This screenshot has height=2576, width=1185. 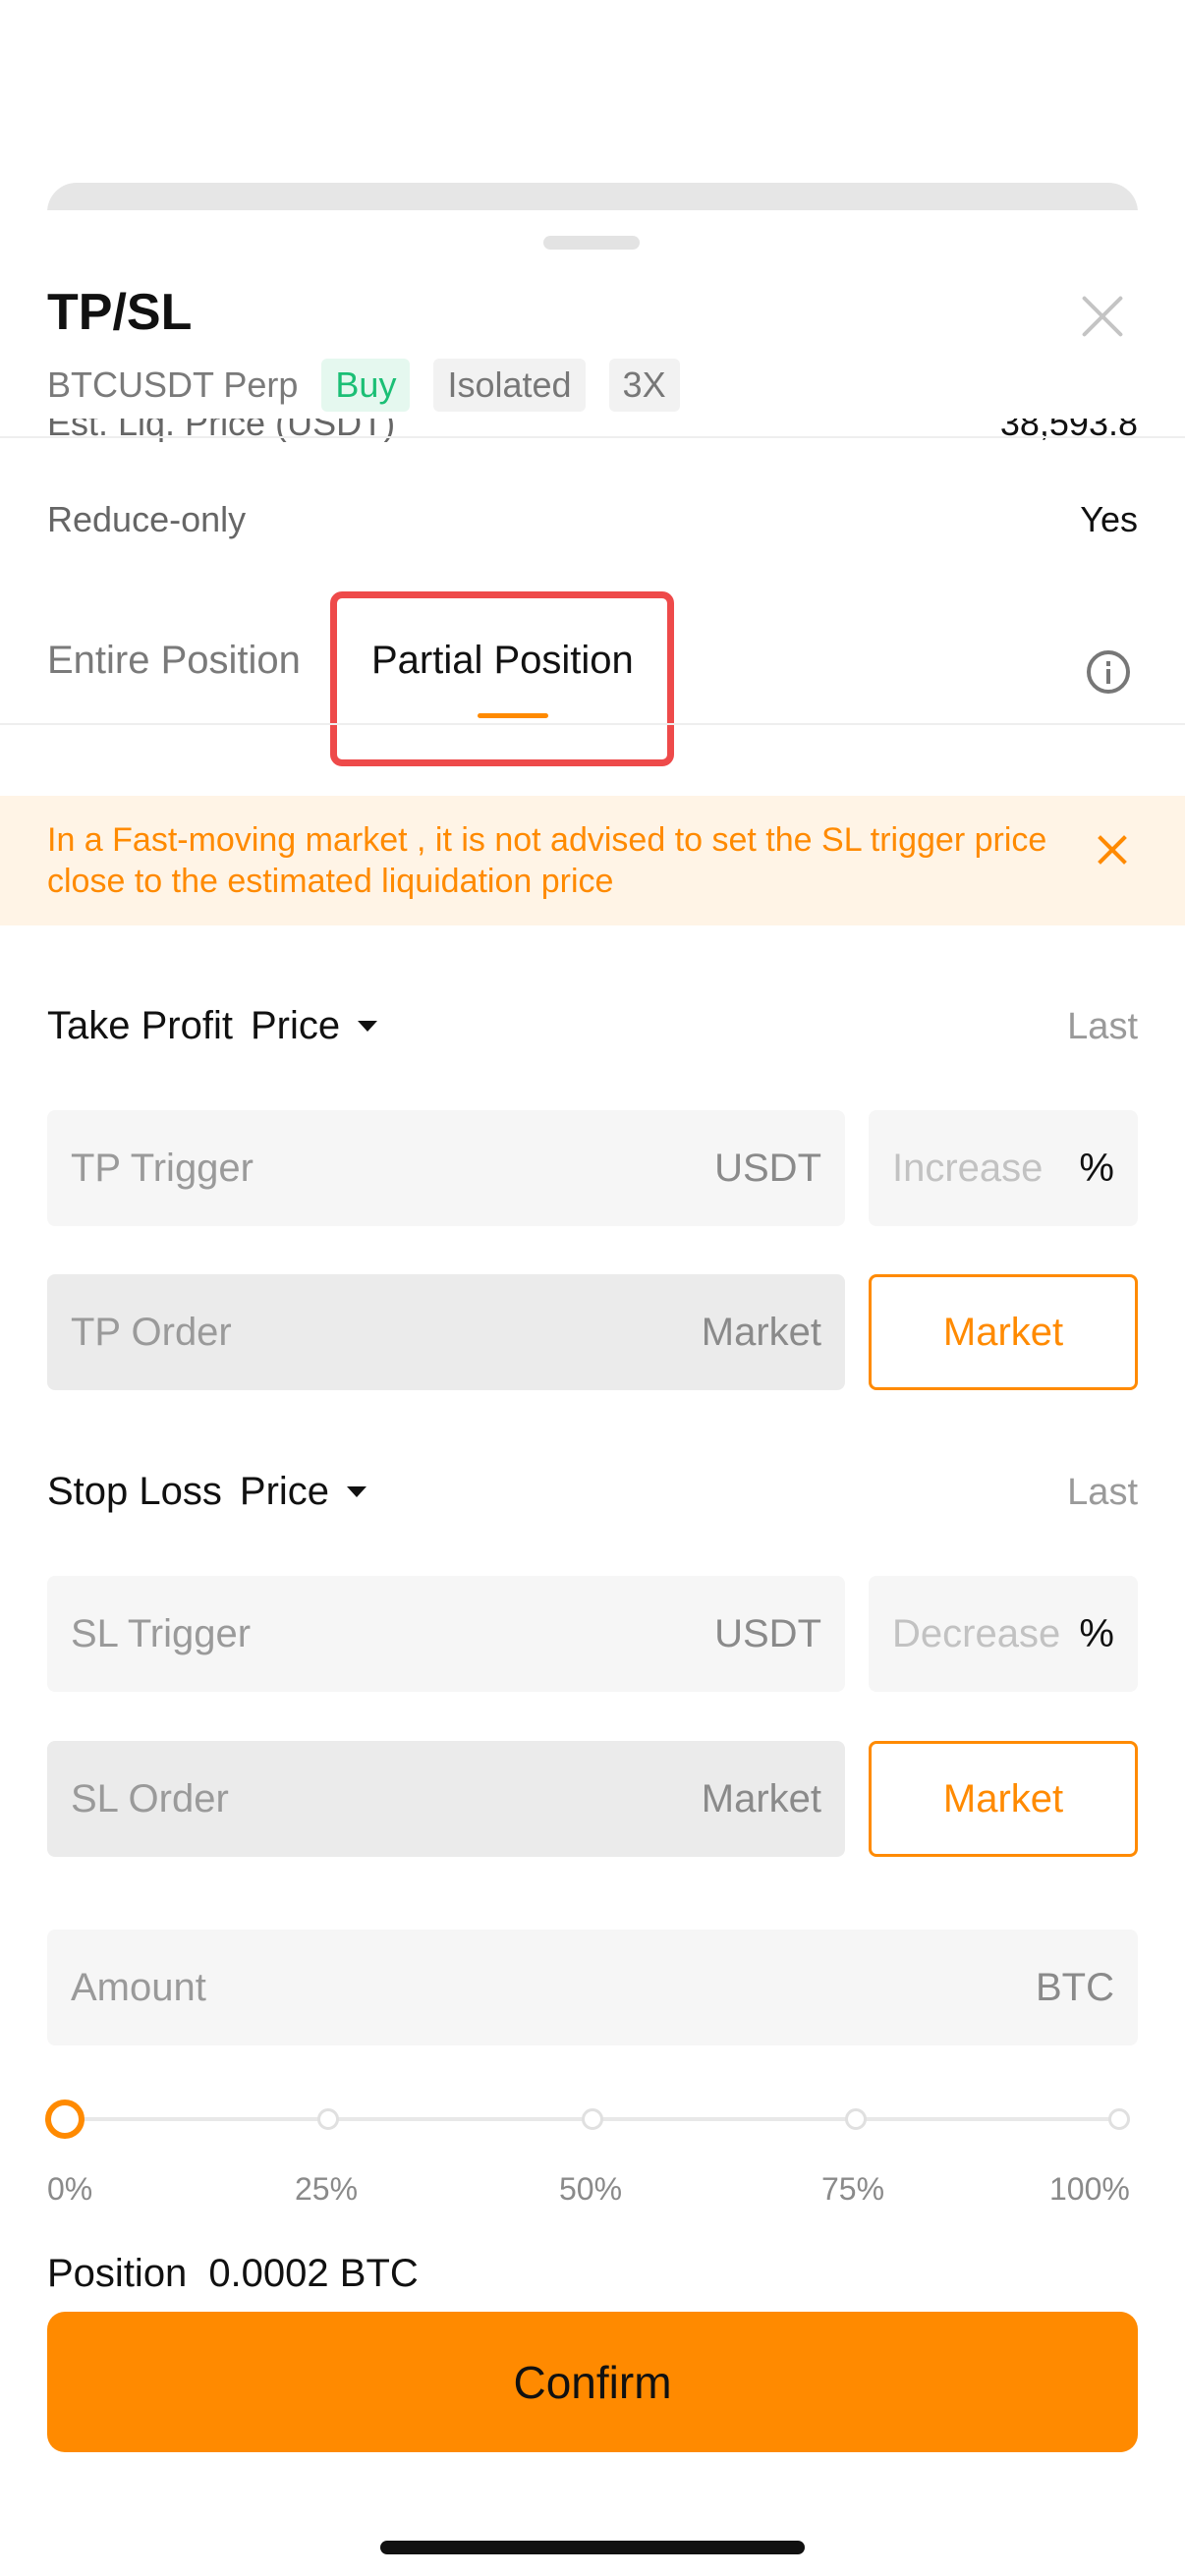 I want to click on sl-price-type-dropdown: Price, so click(x=304, y=1492).